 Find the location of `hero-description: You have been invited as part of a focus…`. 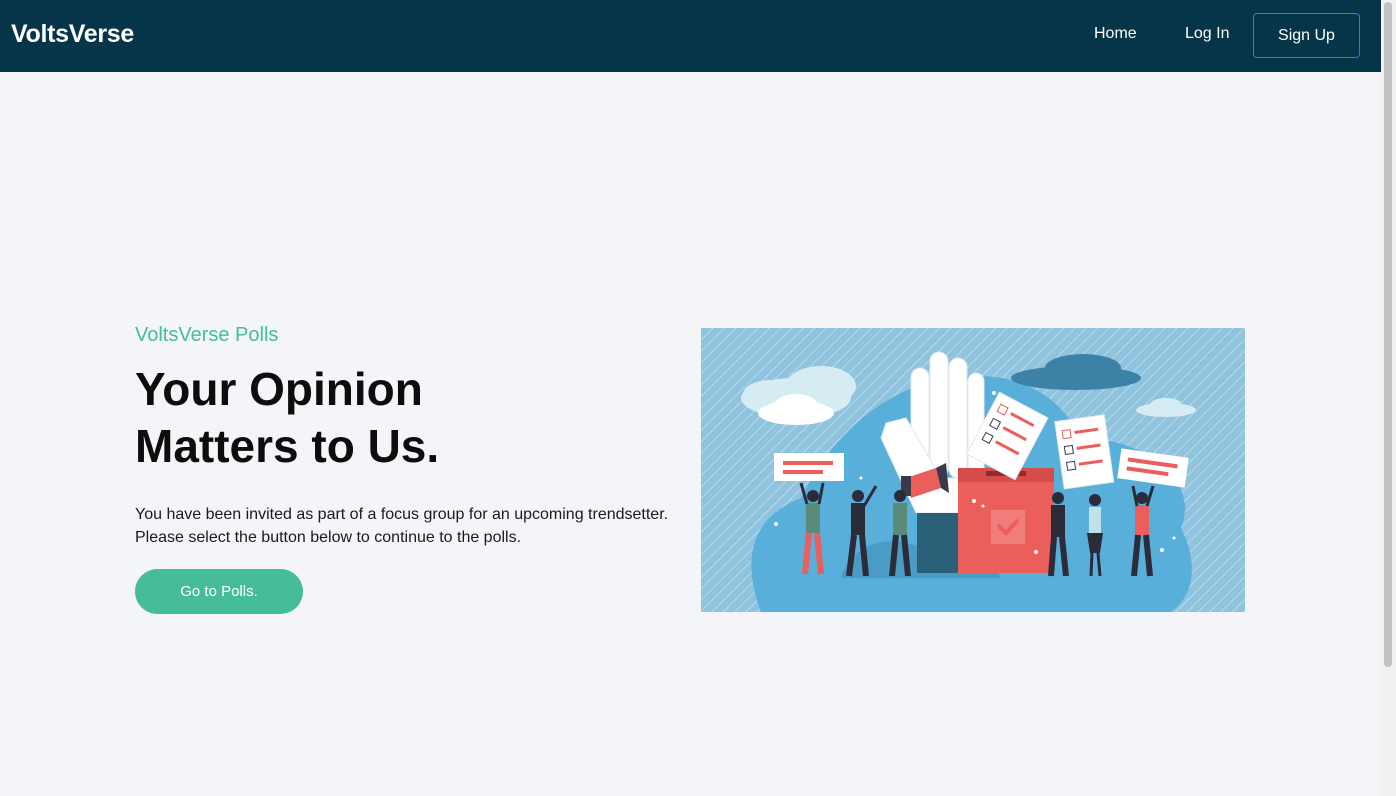

hero-description: You have been invited as part of a focus… is located at coordinates (415, 526).